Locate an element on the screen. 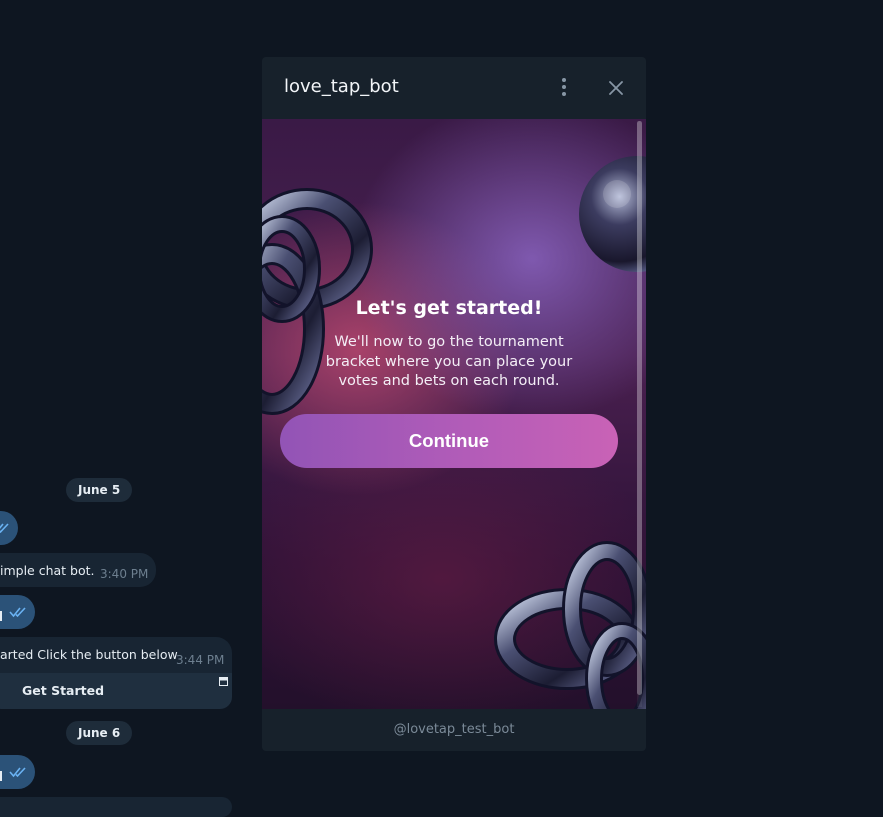 Image resolution: width=883 pixels, height=817 pixels. message-time: 3:40 PM is located at coordinates (124, 574).